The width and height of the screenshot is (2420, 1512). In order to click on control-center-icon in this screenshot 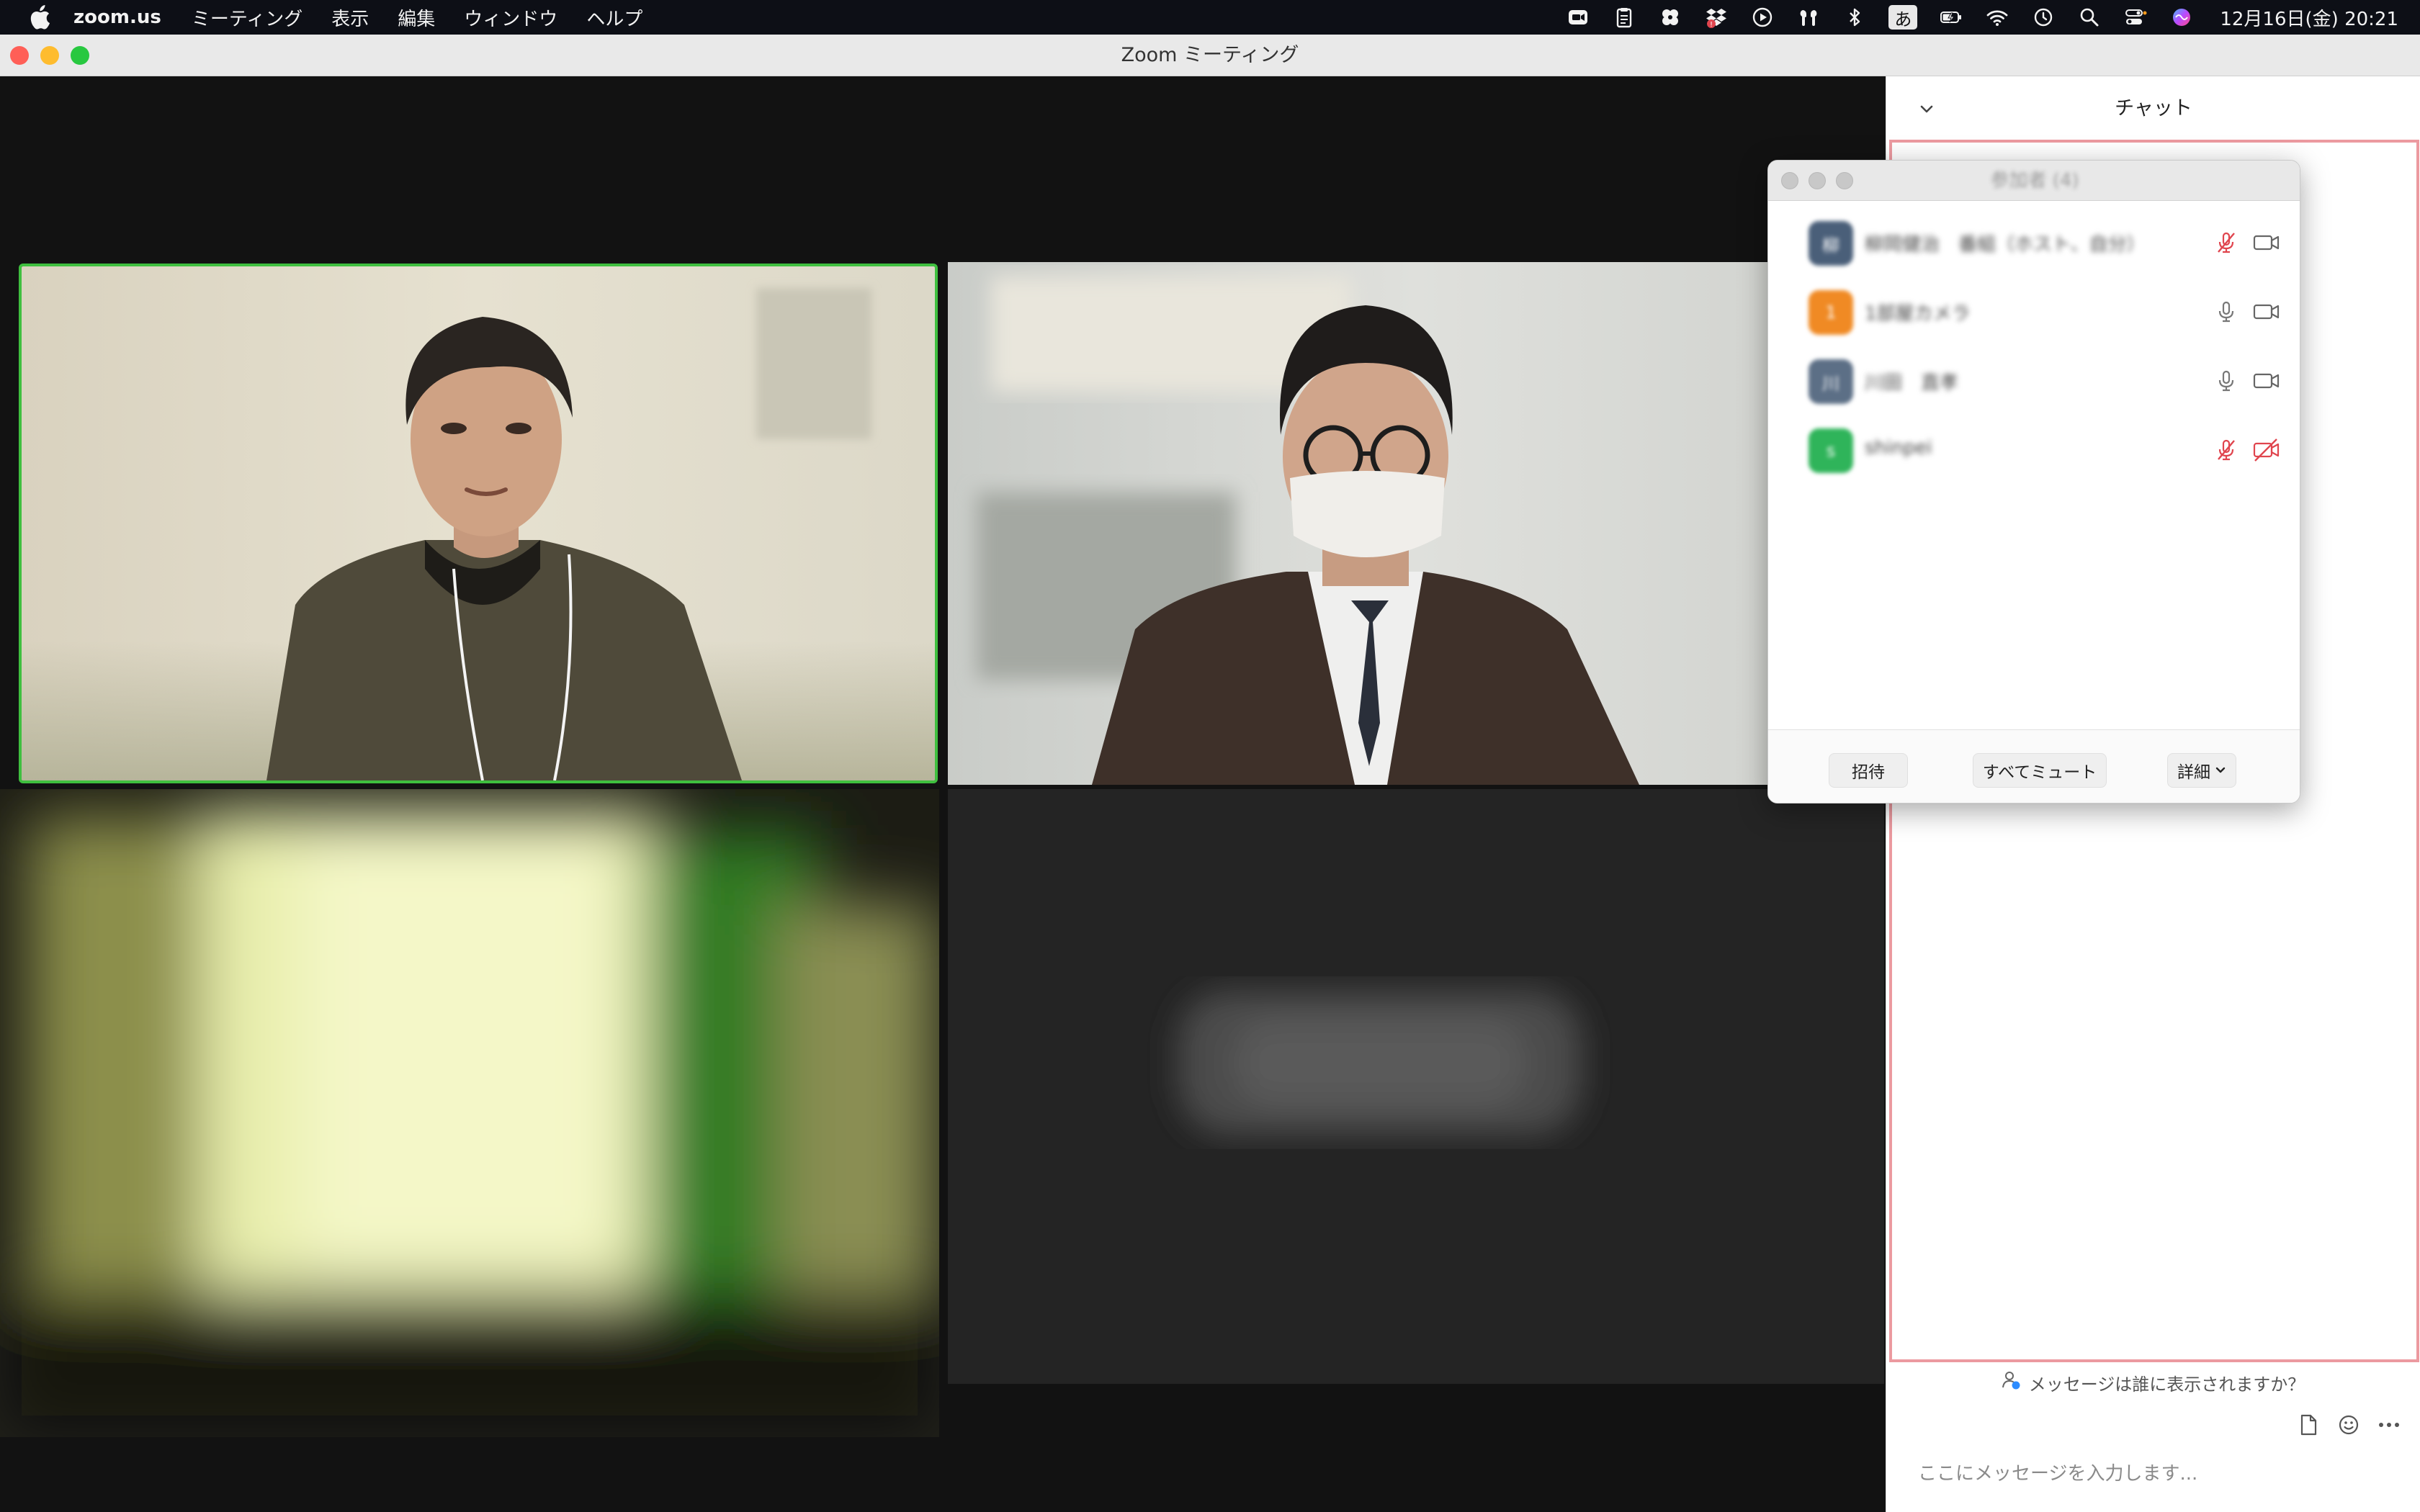, I will do `click(2135, 17)`.